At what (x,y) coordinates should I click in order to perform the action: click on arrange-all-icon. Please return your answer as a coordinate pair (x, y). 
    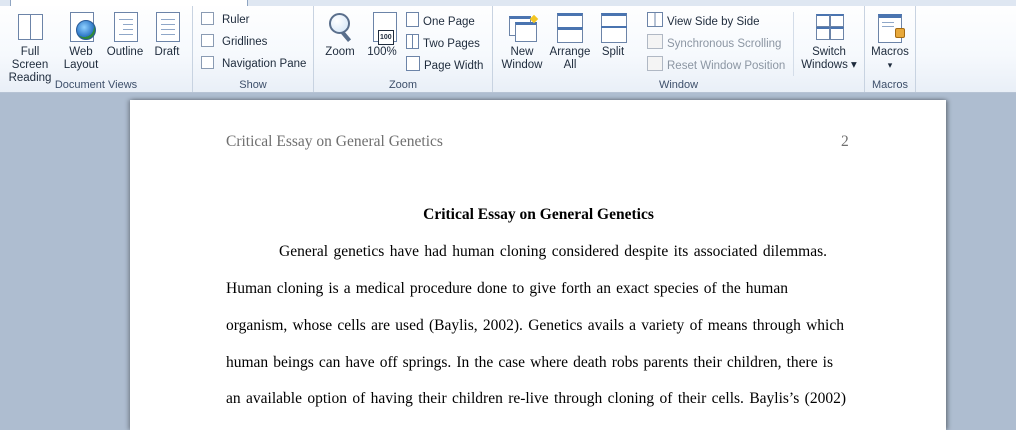
    Looking at the image, I should click on (570, 27).